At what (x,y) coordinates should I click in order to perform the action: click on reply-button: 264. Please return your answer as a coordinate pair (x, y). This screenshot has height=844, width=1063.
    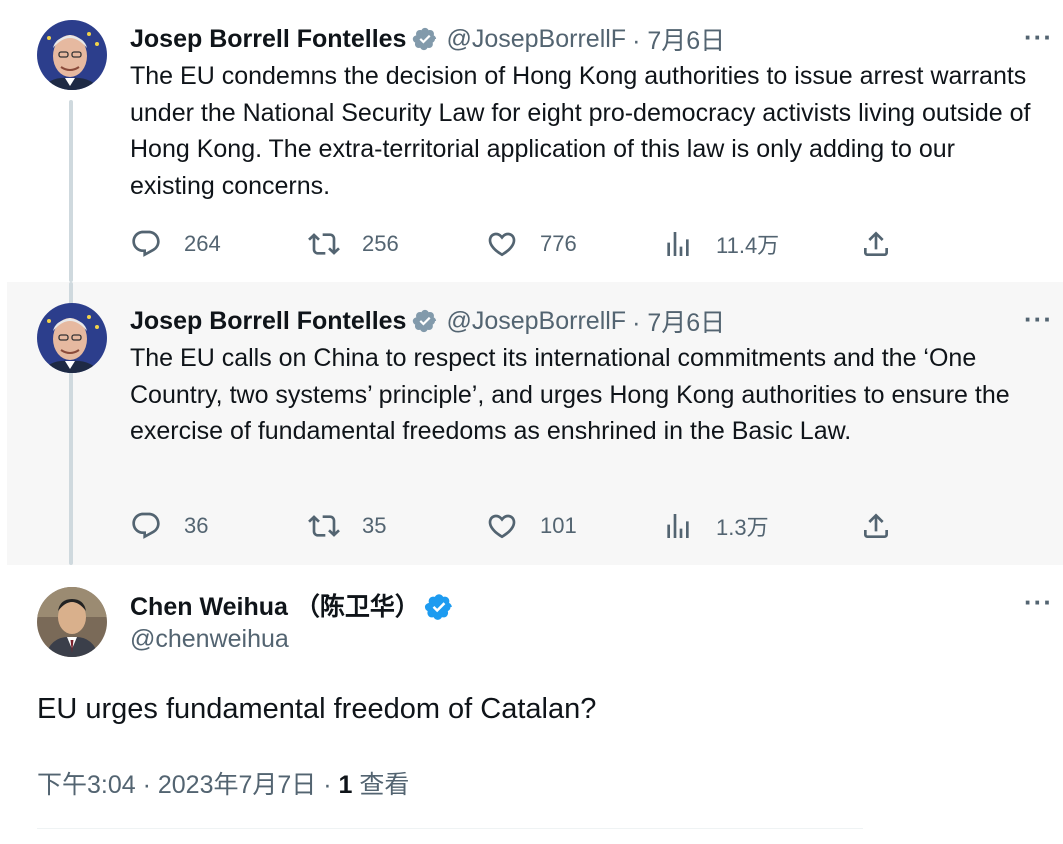
    Looking at the image, I should click on (175, 244).